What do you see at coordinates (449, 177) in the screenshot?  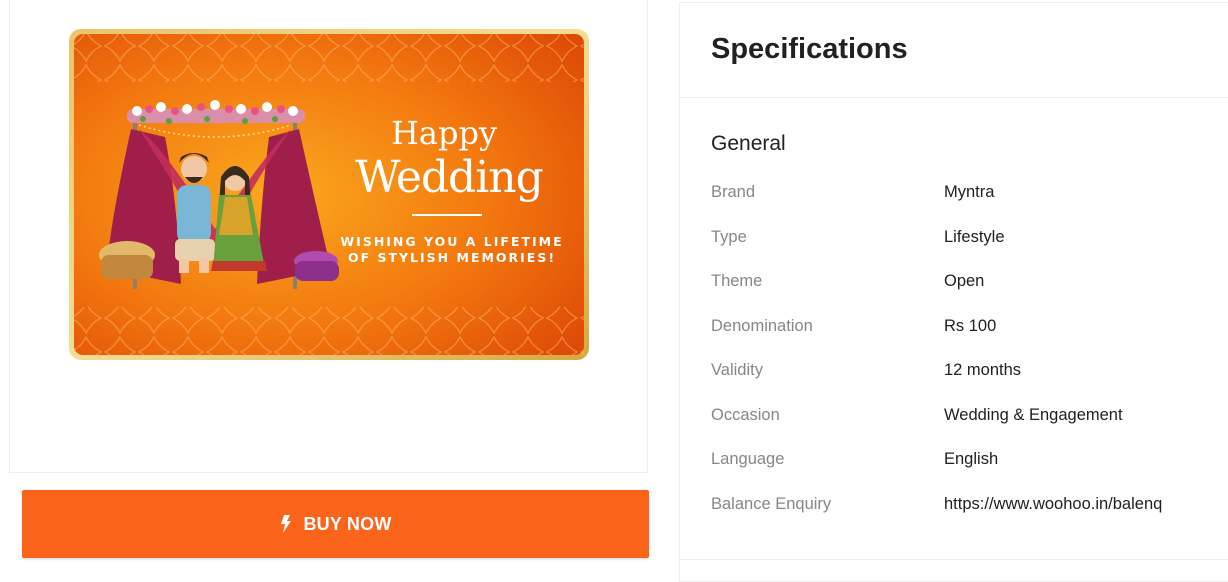 I see `card-wedding-text: Wedding` at bounding box center [449, 177].